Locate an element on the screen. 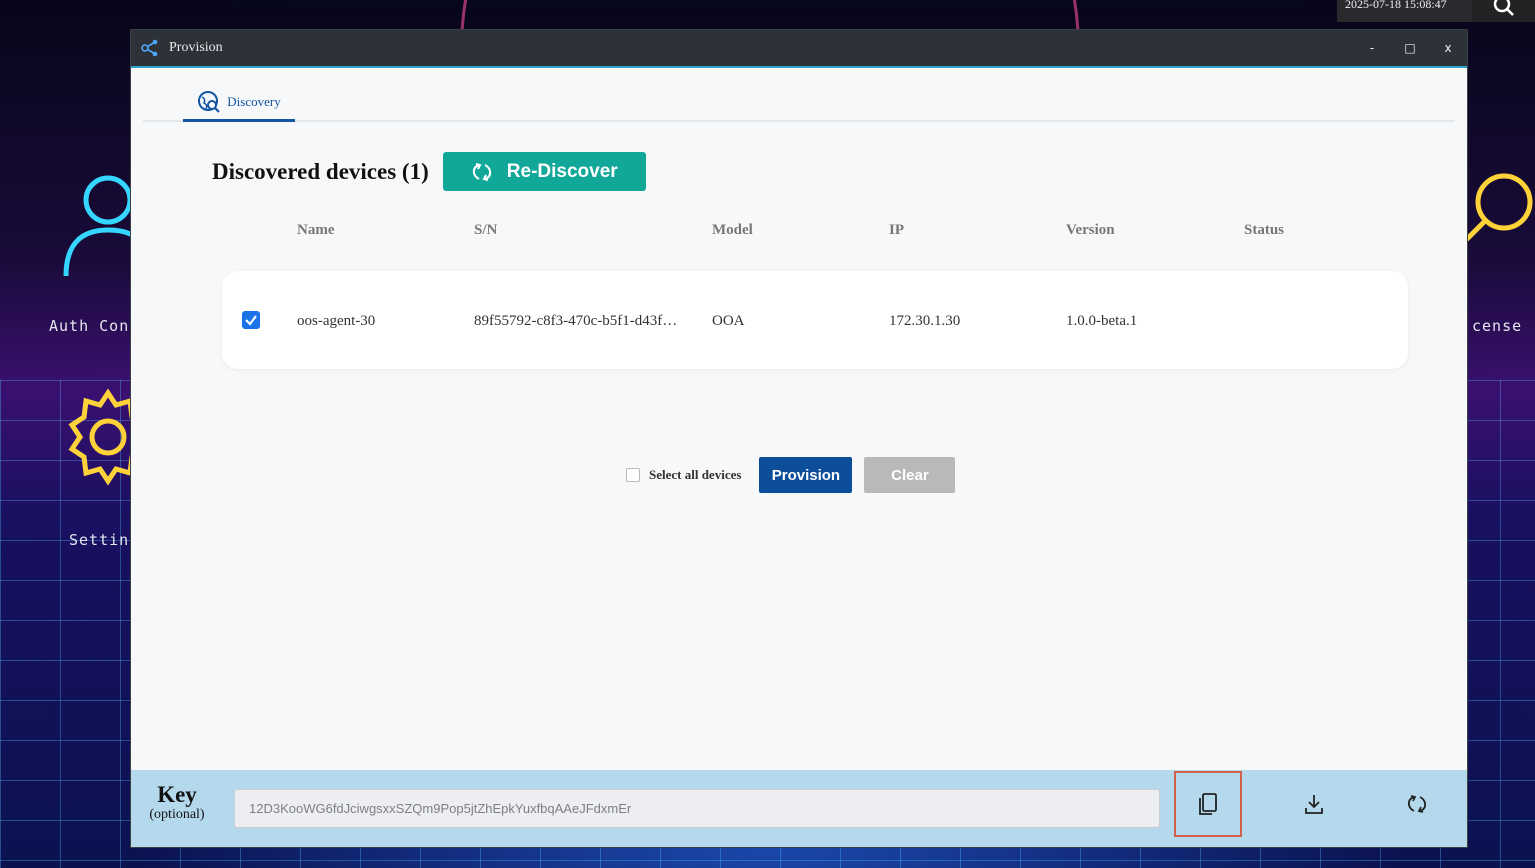 Image resolution: width=1535 pixels, height=868 pixels. copy-key-button is located at coordinates (1208, 804).